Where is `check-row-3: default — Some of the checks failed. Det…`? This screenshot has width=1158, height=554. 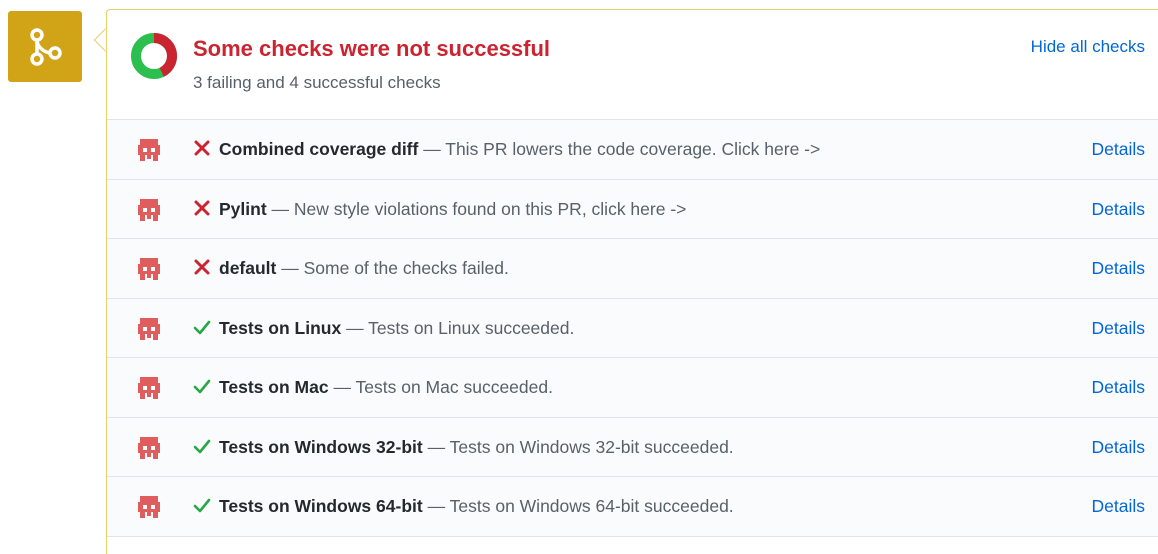 check-row-3: default — Some of the checks failed. Det… is located at coordinates (632, 269).